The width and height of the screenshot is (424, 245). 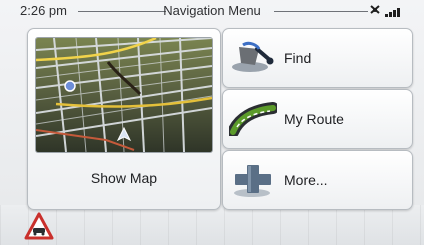 I want to click on find-pin-icon, so click(x=253, y=56).